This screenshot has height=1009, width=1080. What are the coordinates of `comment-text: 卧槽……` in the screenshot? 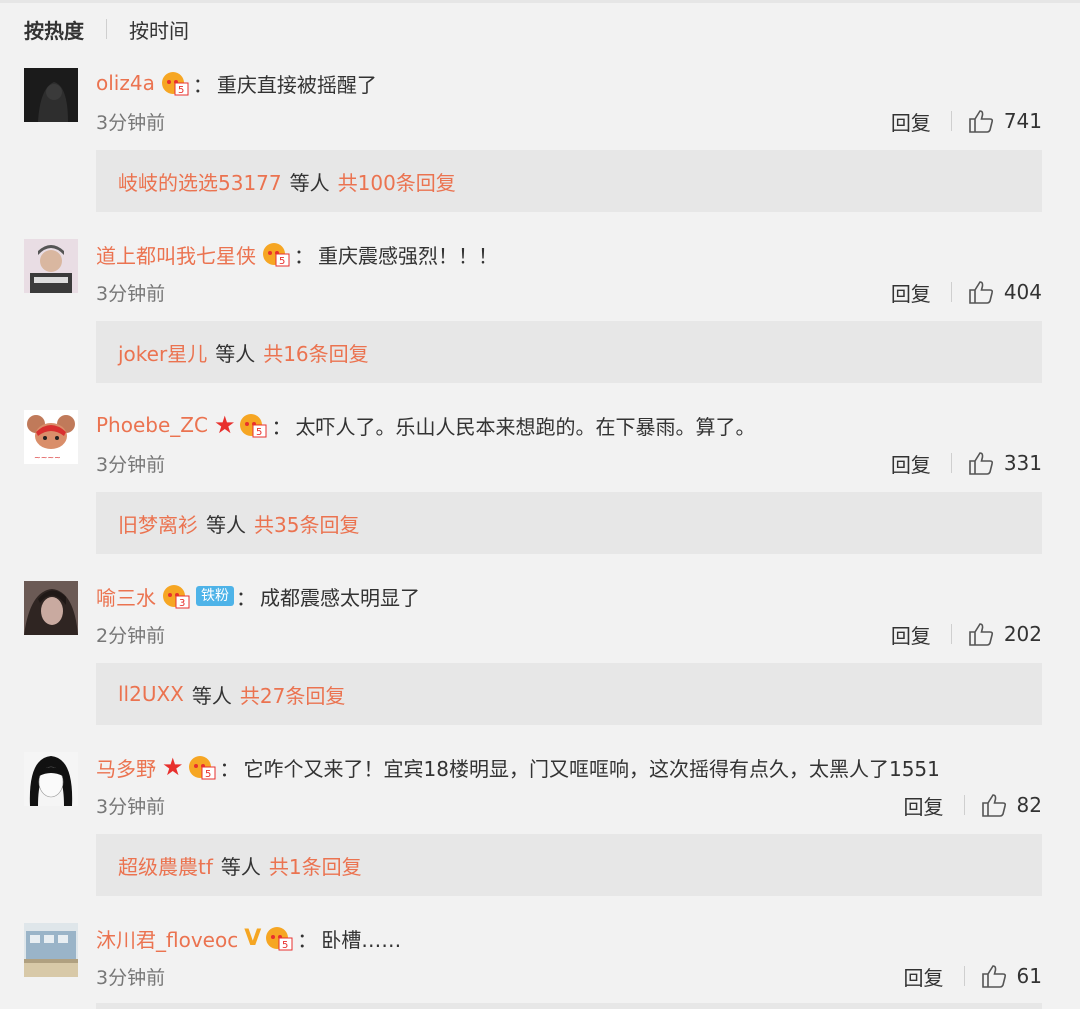 It's located at (361, 939).